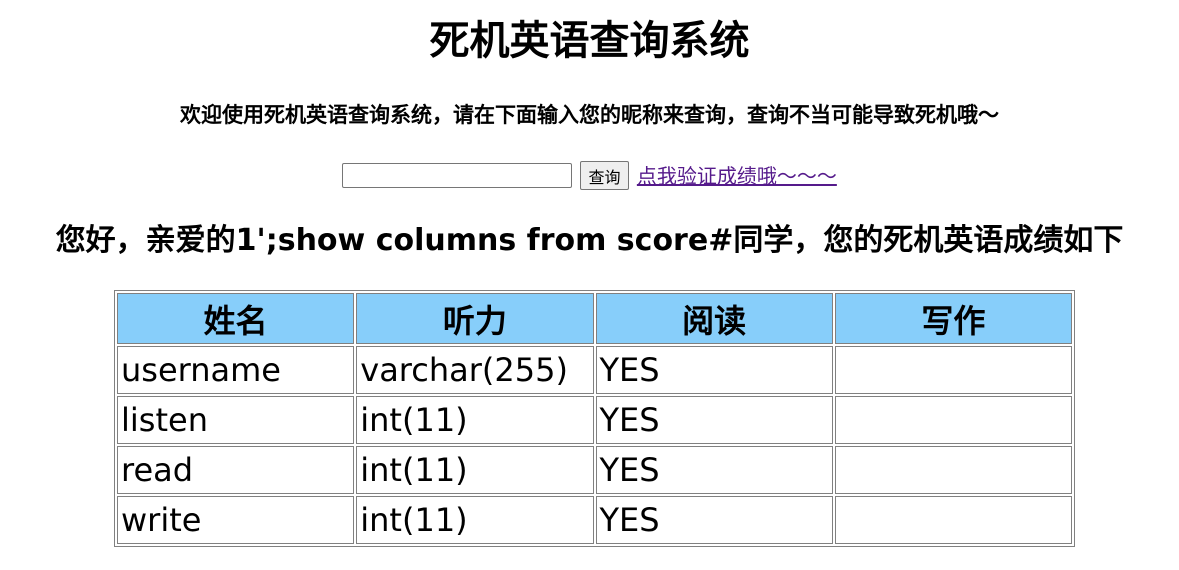 The image size is (1179, 570). Describe the element at coordinates (236, 420) in the screenshot. I see `table-cell: listen` at that location.